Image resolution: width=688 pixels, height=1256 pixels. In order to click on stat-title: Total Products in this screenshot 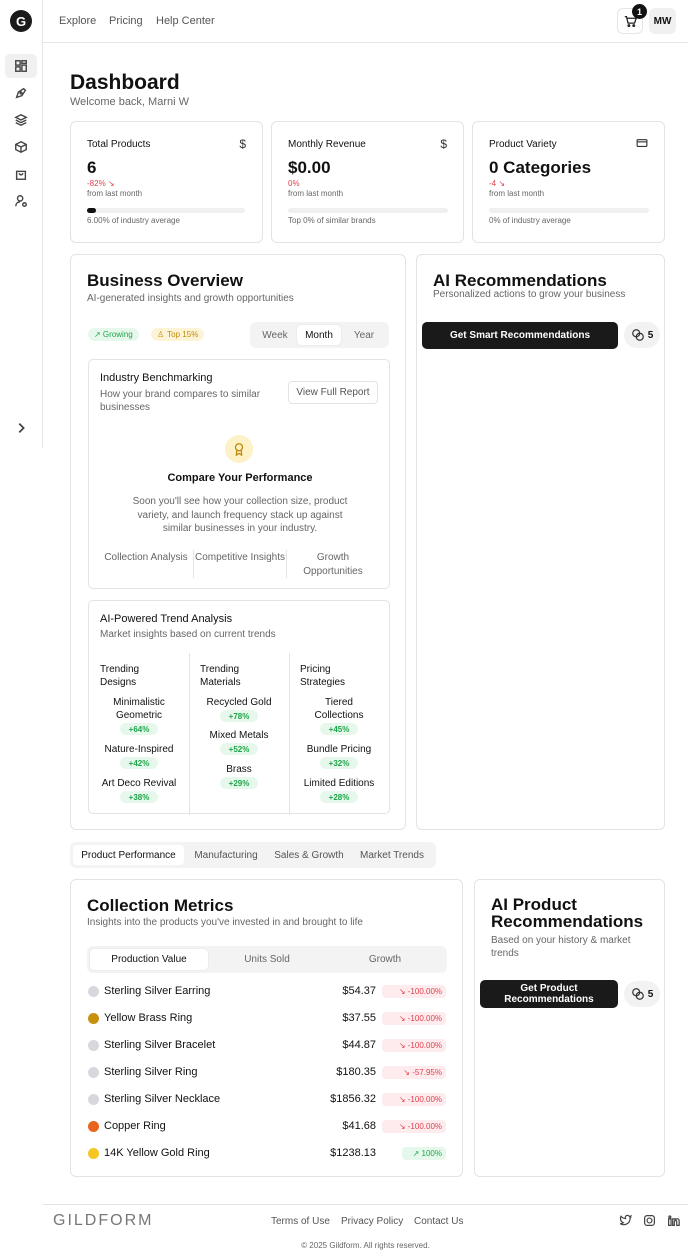, I will do `click(119, 144)`.